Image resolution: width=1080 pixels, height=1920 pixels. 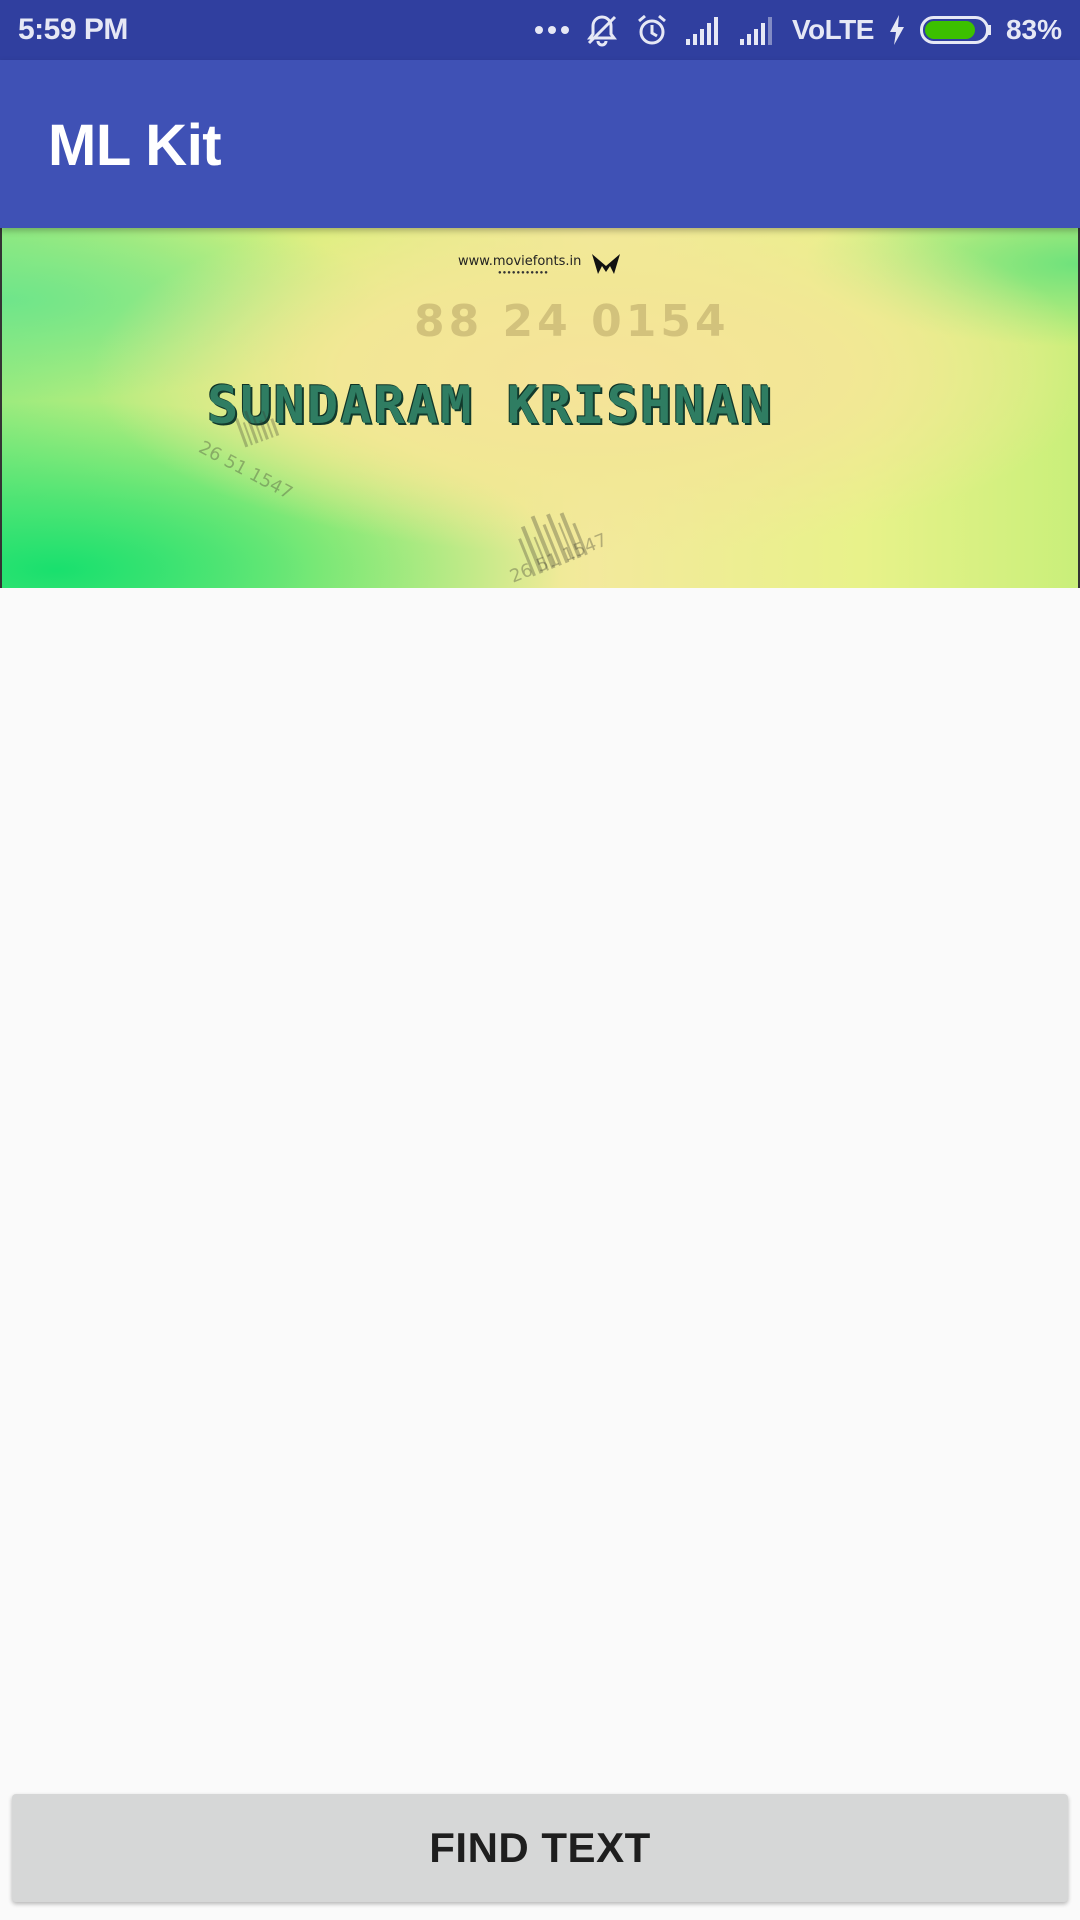 What do you see at coordinates (606, 266) in the screenshot?
I see `moviefonts-logo-icon` at bounding box center [606, 266].